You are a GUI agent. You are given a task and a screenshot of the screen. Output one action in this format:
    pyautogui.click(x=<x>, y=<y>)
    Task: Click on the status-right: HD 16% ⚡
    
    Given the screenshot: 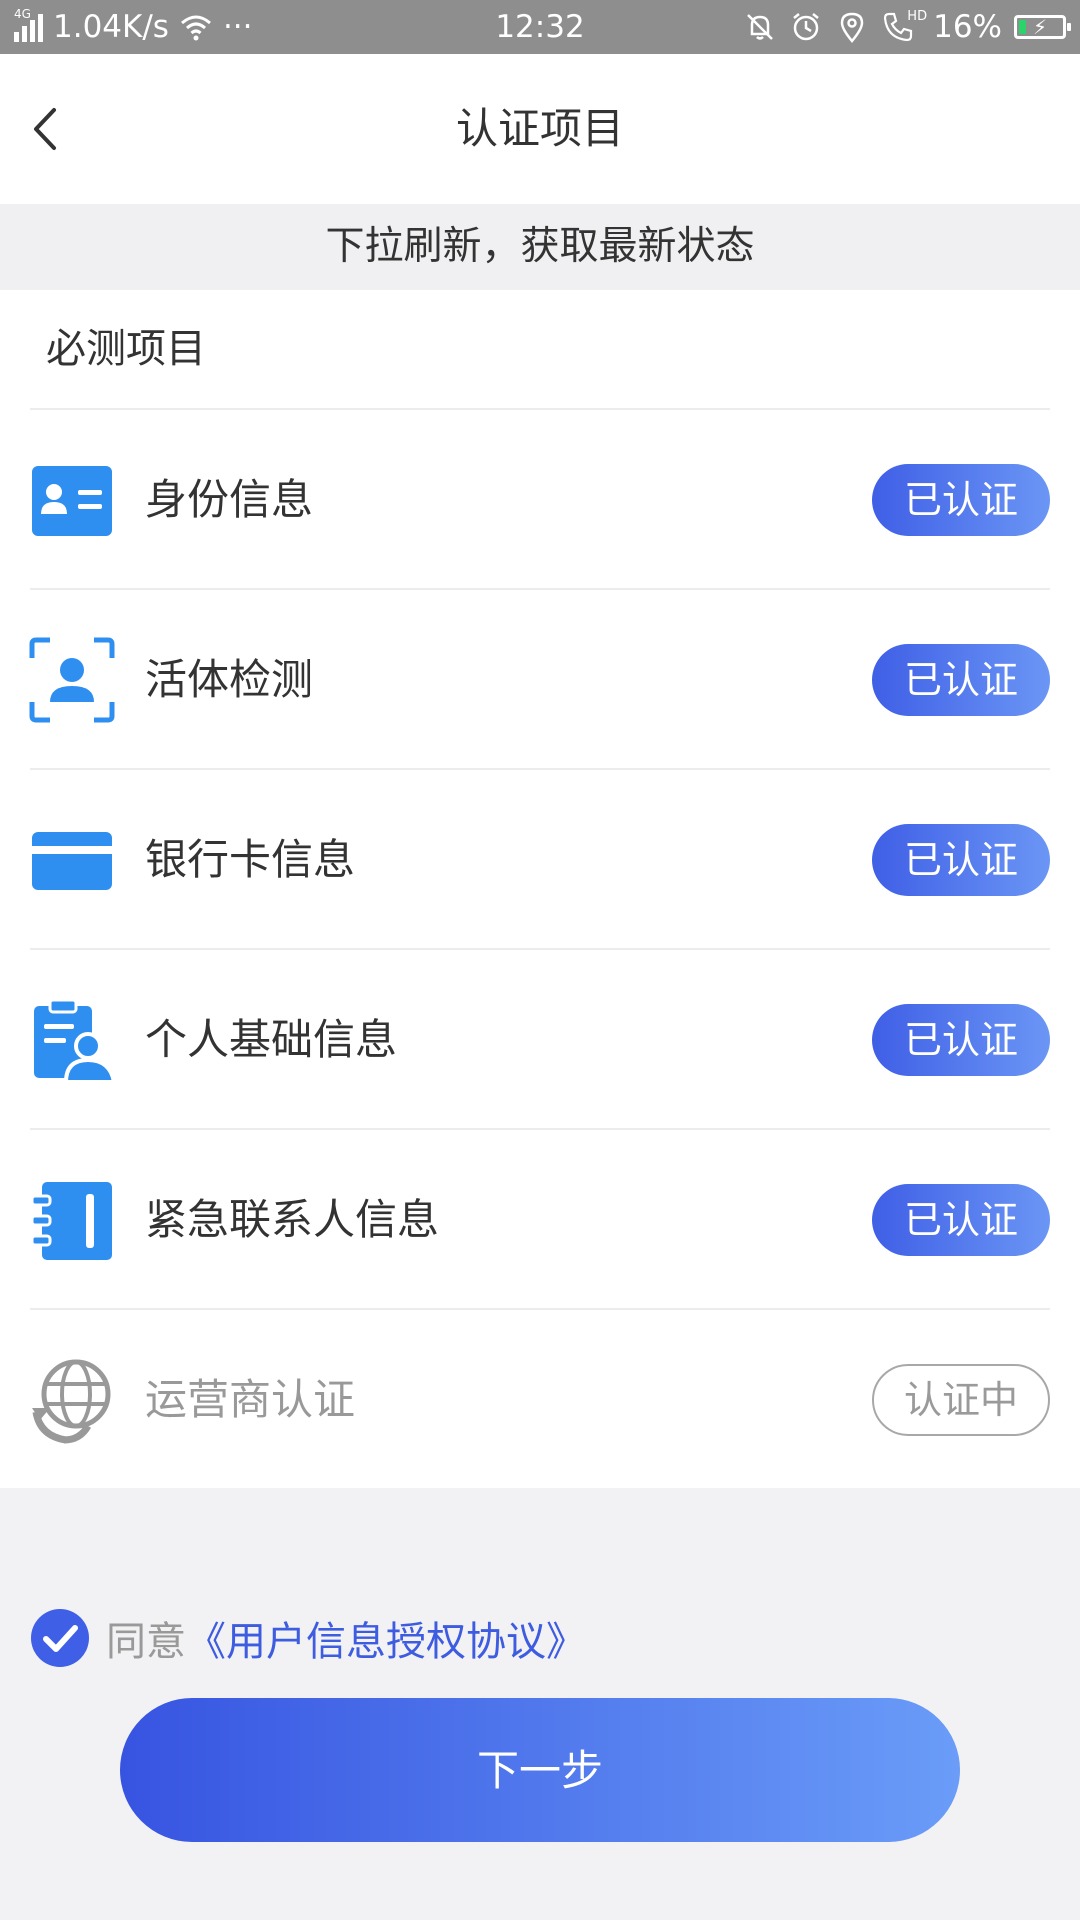 What is the action you would take?
    pyautogui.click(x=907, y=27)
    